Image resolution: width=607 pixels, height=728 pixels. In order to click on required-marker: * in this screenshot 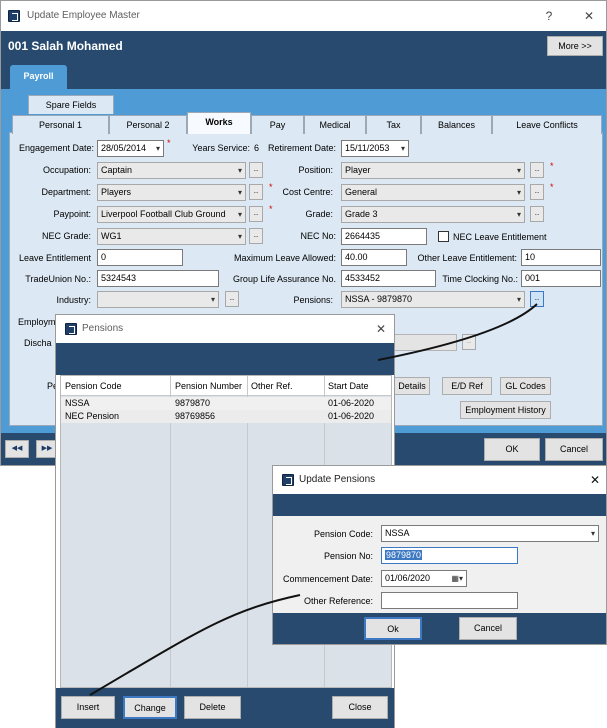, I will do `click(552, 187)`.